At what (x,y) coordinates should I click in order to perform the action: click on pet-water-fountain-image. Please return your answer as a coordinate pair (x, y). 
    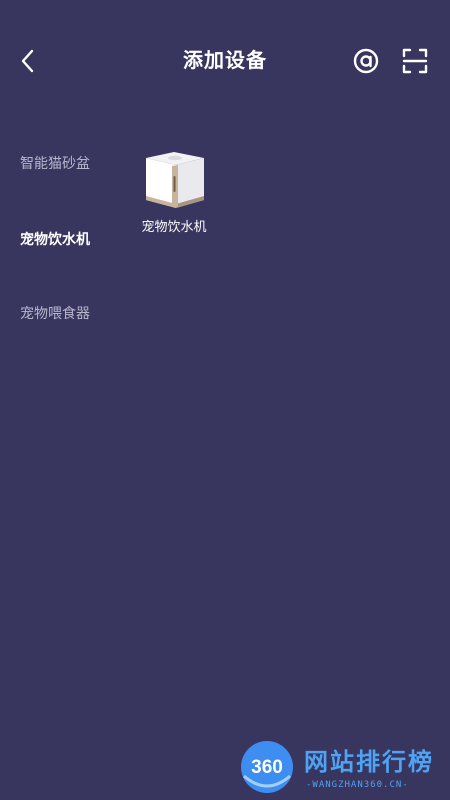
    Looking at the image, I should click on (175, 180).